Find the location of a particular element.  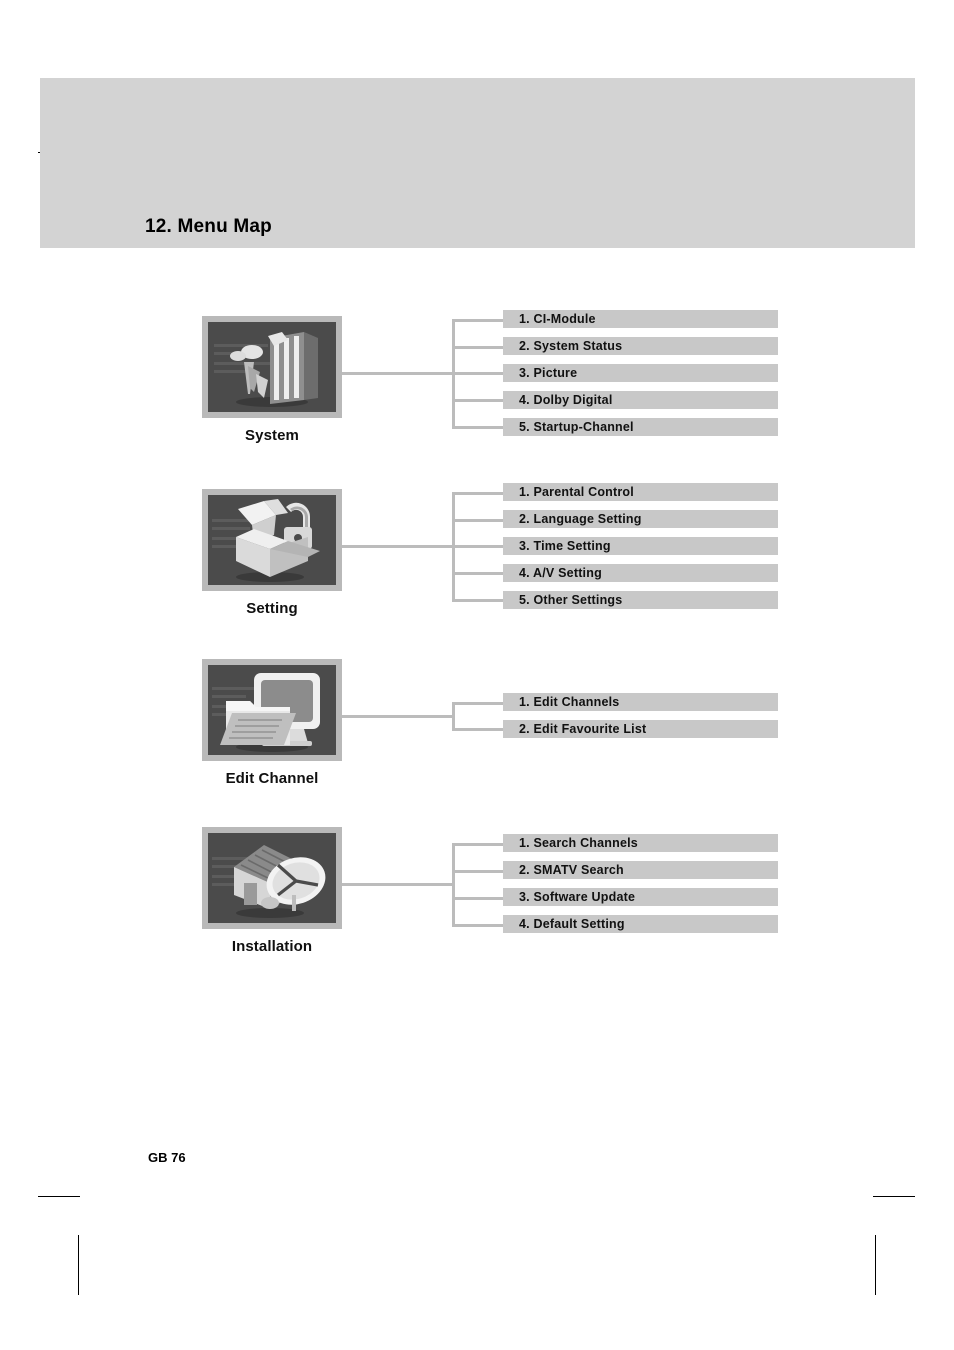

menu-item: 3. Software Update is located at coordinates (640, 897).